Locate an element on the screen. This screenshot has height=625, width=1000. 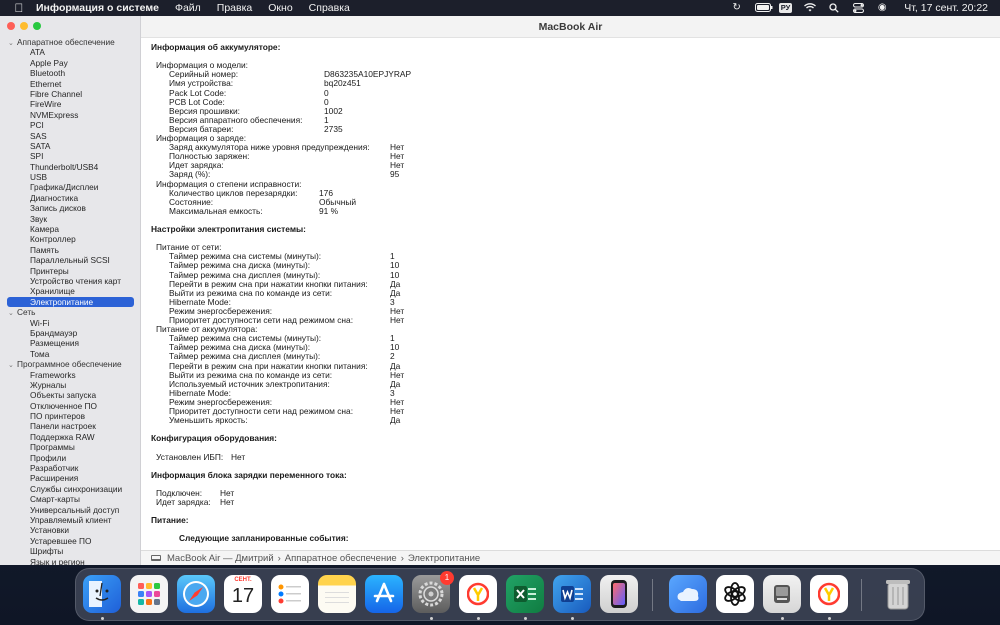
sidebar-item: Службы синхронизации is located at coordinates (70, 489).